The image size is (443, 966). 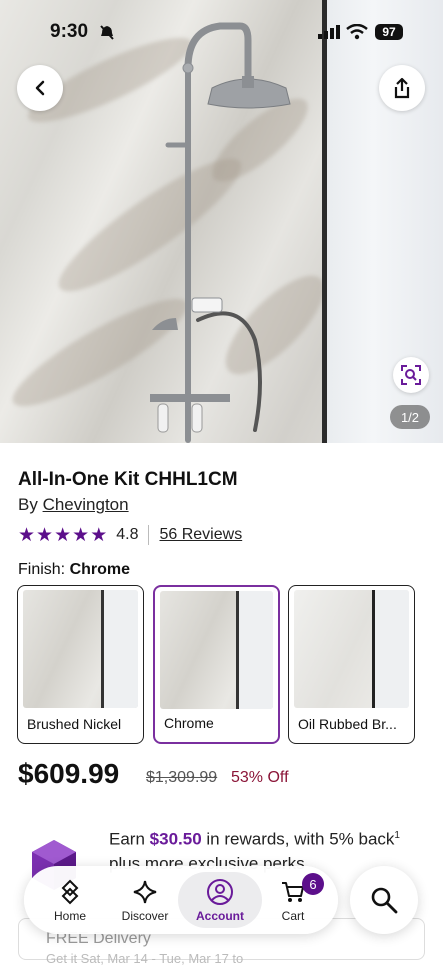 I want to click on account-icon, so click(x=220, y=892).